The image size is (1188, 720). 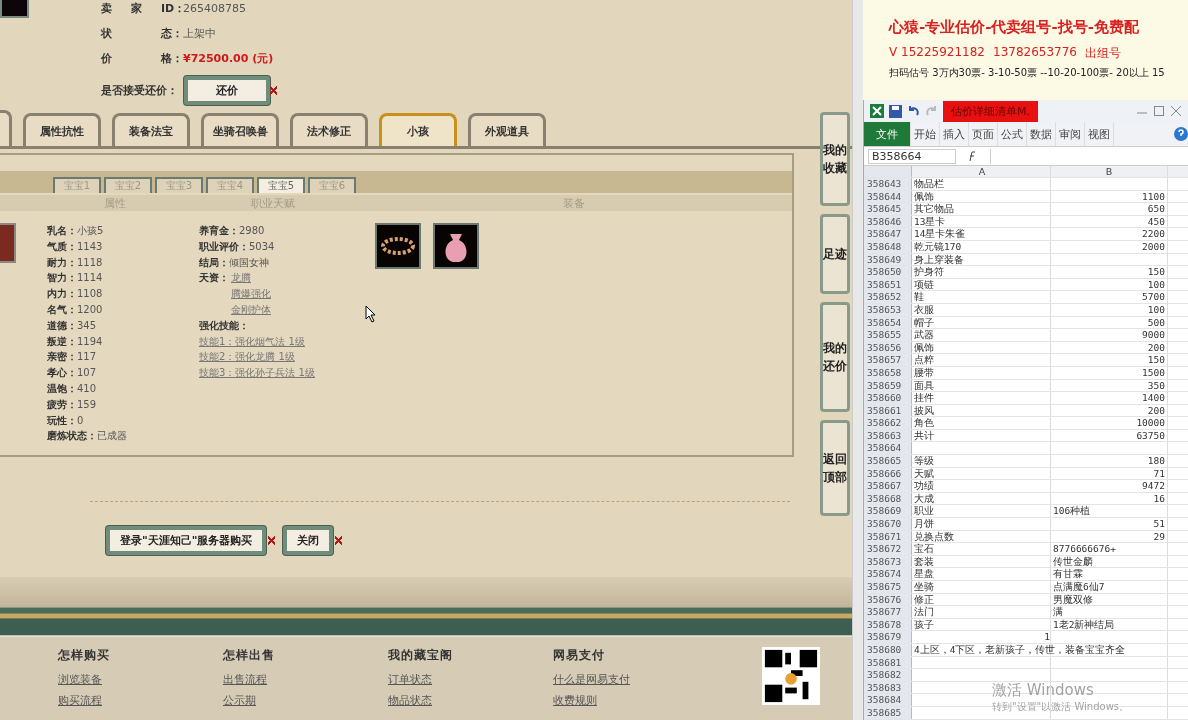 I want to click on action-button: 关闭, so click(x=308, y=540).